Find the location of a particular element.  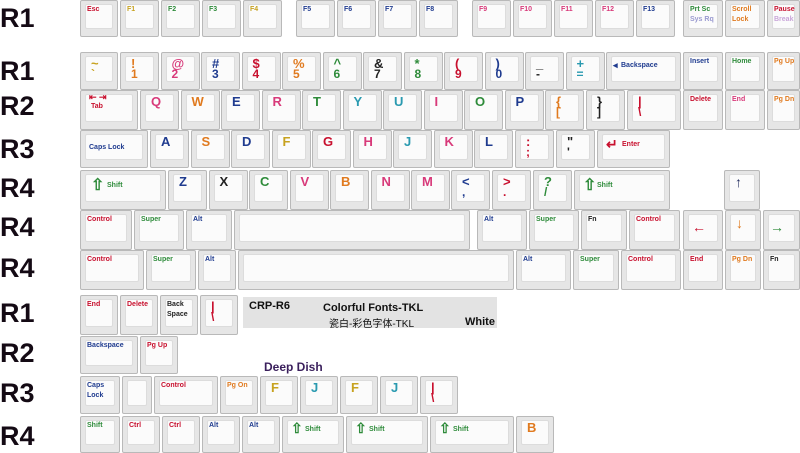

key-prtsc: Prt Sc Sys Rq is located at coordinates (703, 18).